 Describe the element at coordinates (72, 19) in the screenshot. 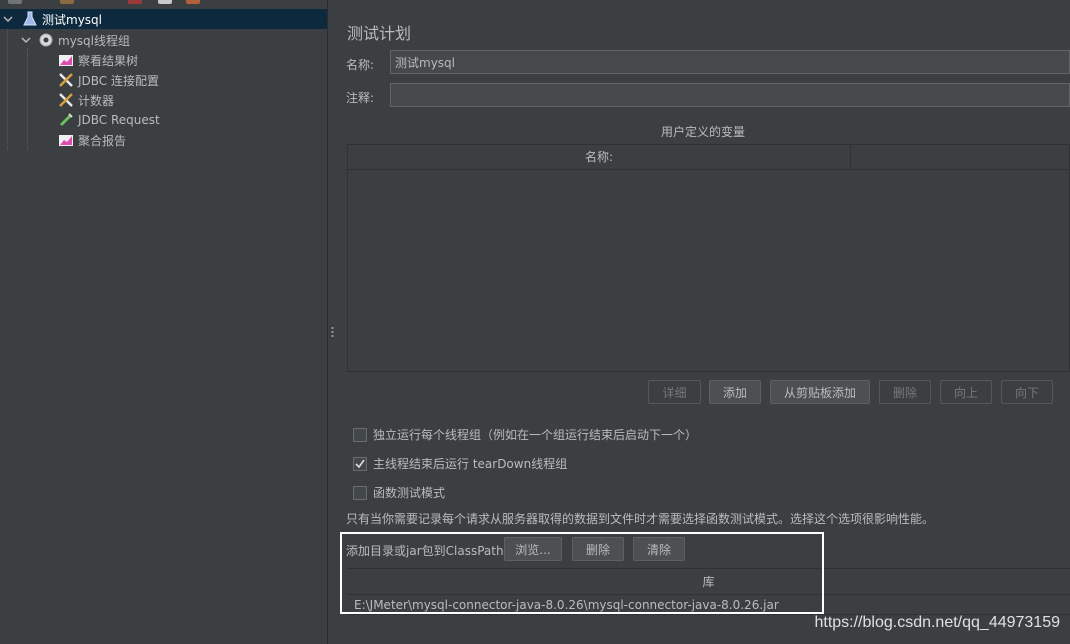

I see `tree-item-label: 测试mysql` at that location.